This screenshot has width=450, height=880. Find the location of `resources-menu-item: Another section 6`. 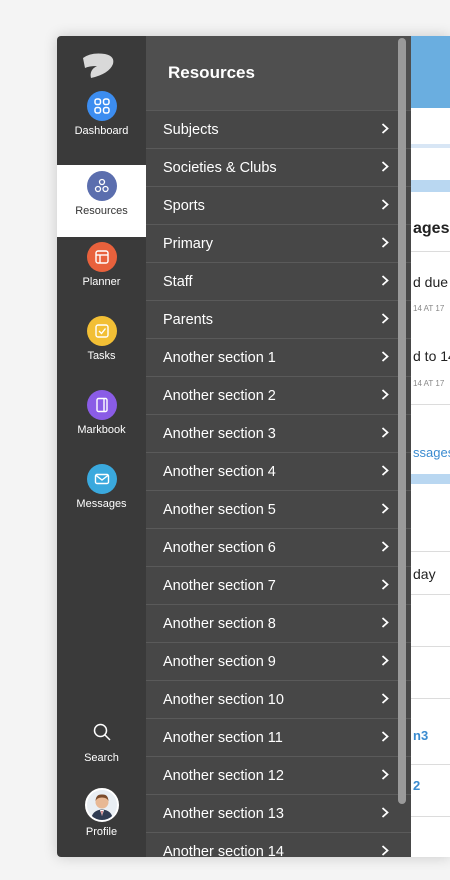

resources-menu-item: Another section 6 is located at coordinates (278, 548).